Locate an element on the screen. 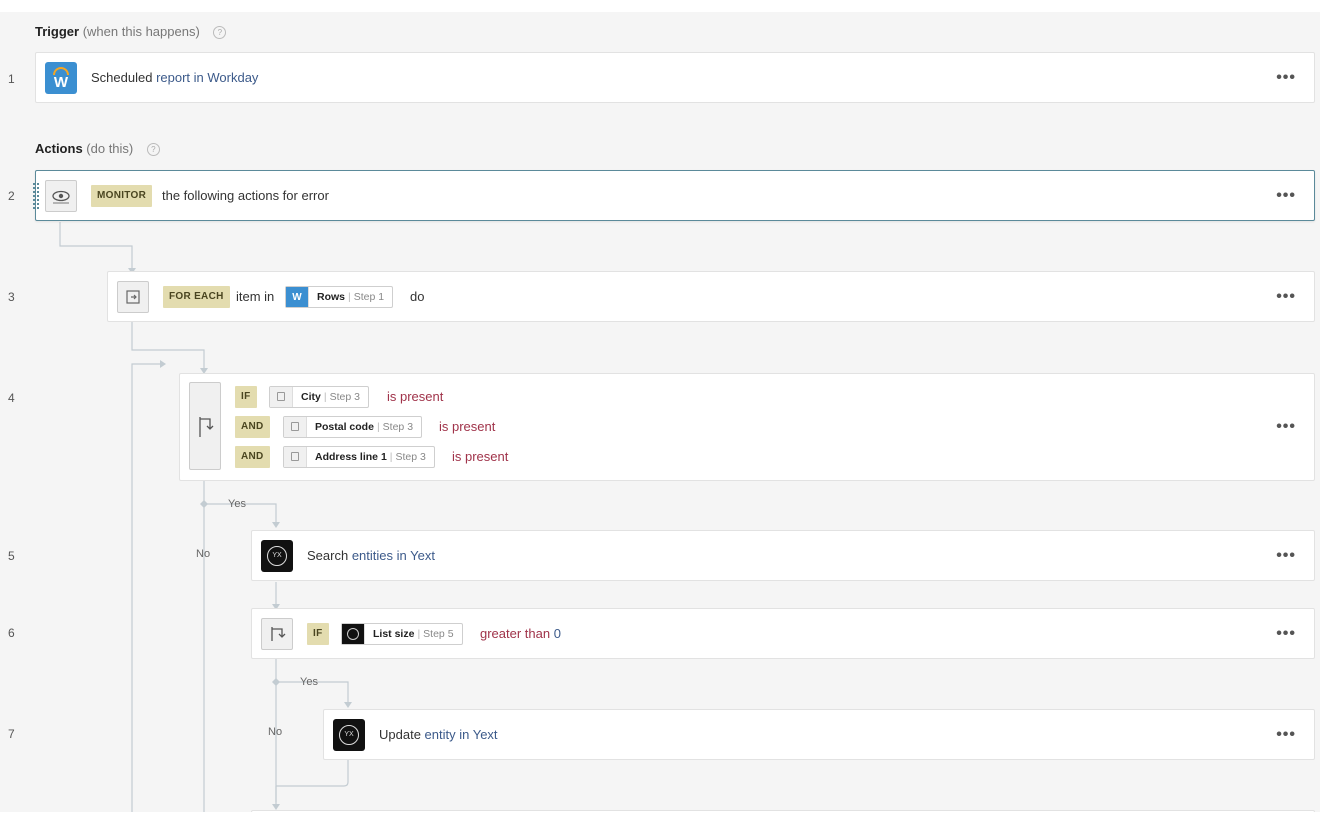 The height and width of the screenshot is (825, 1320). trigger-section-title: Trigger (when this happens) ? is located at coordinates (131, 32).